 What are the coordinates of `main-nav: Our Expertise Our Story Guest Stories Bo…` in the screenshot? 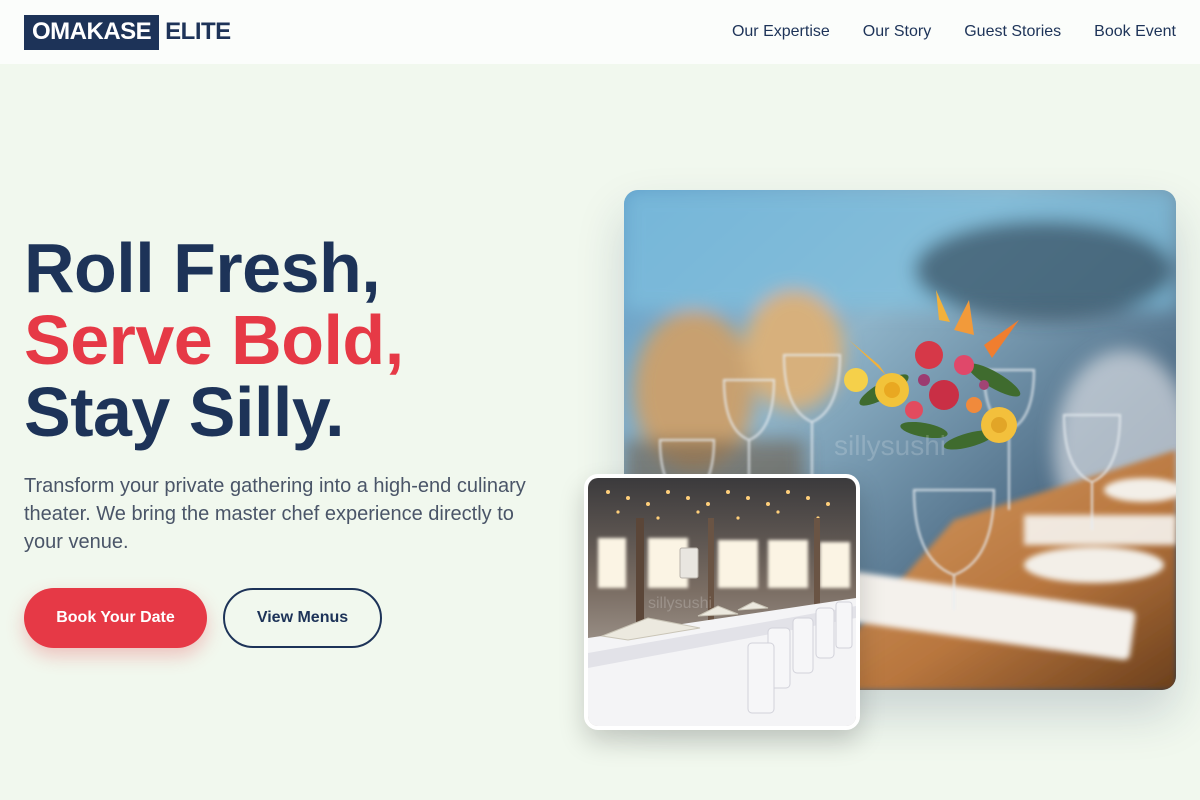 It's located at (954, 32).